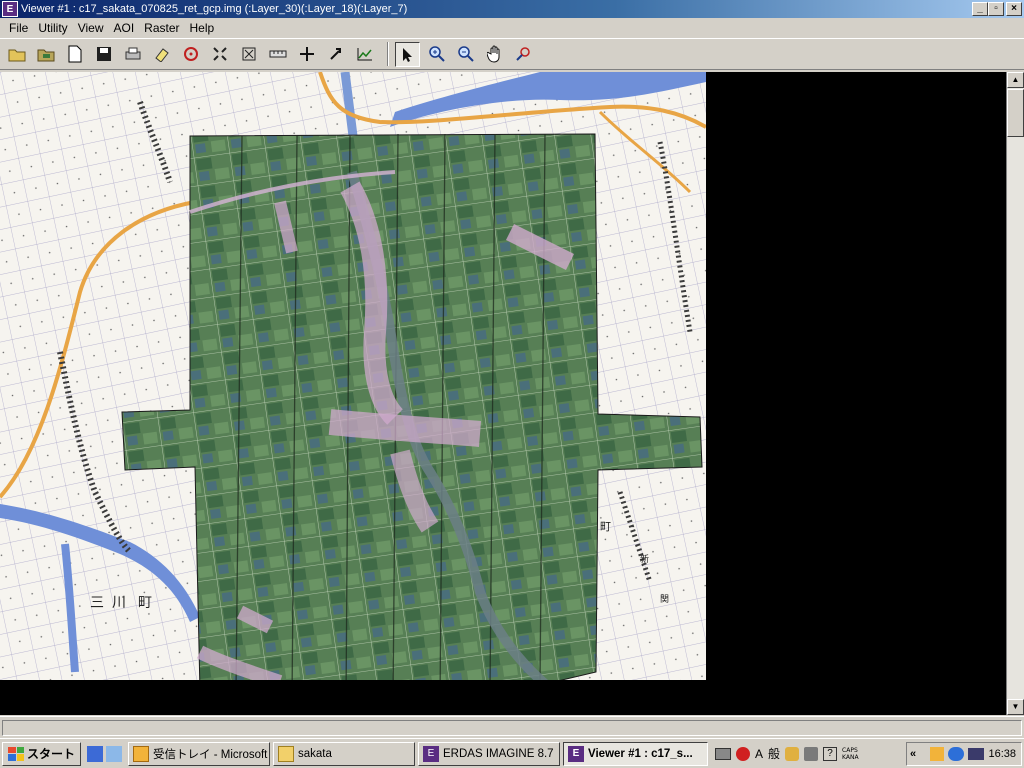 This screenshot has height=768, width=1024. Describe the element at coordinates (388, 54) in the screenshot. I see `toolbar-separator` at that location.